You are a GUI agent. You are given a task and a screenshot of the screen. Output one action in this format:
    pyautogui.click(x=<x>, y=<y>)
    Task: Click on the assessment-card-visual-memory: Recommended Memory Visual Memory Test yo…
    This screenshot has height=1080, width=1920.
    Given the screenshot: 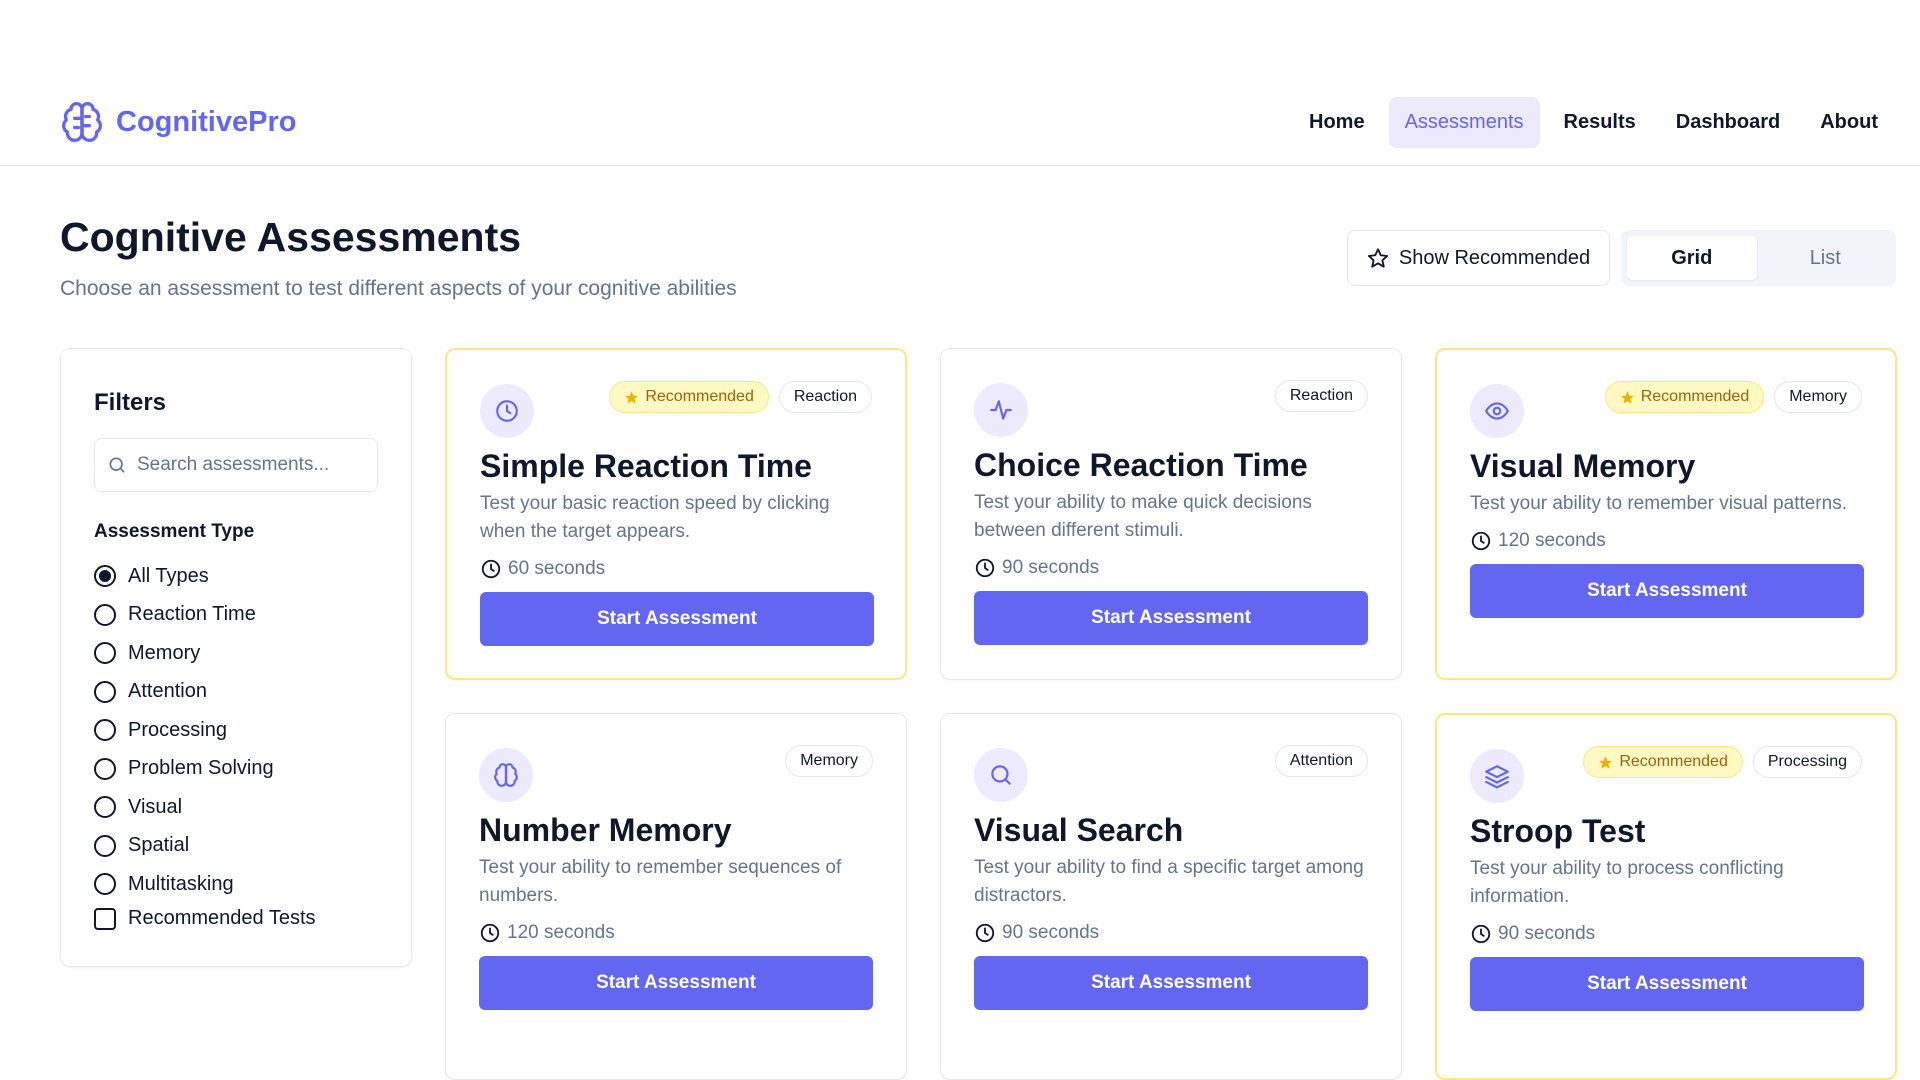 What is the action you would take?
    pyautogui.click(x=1666, y=514)
    